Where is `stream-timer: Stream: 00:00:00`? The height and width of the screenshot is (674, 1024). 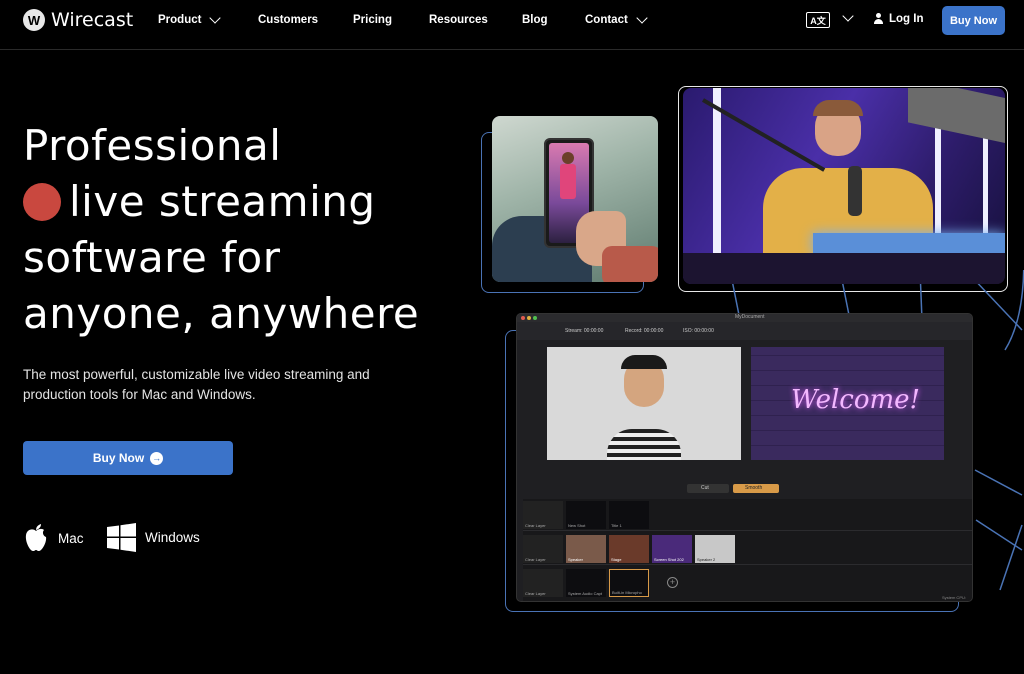 stream-timer: Stream: 00:00:00 is located at coordinates (584, 331).